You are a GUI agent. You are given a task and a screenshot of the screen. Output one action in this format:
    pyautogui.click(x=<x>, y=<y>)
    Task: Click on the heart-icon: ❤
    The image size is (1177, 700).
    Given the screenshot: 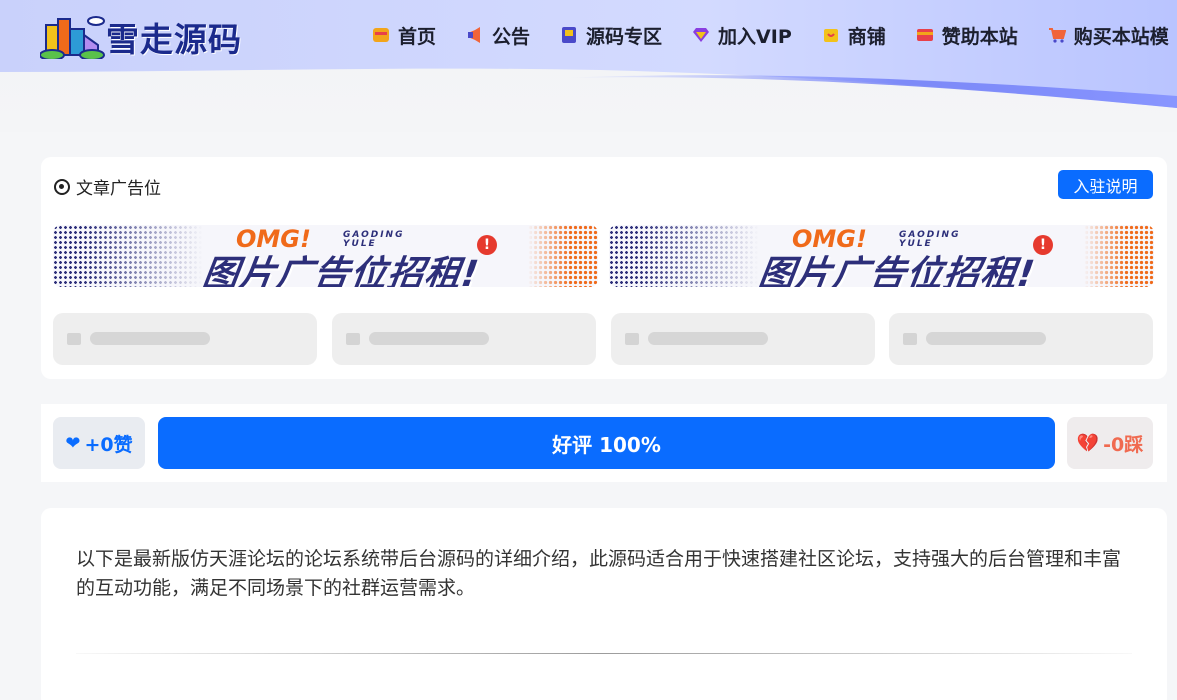 What is the action you would take?
    pyautogui.click(x=73, y=443)
    